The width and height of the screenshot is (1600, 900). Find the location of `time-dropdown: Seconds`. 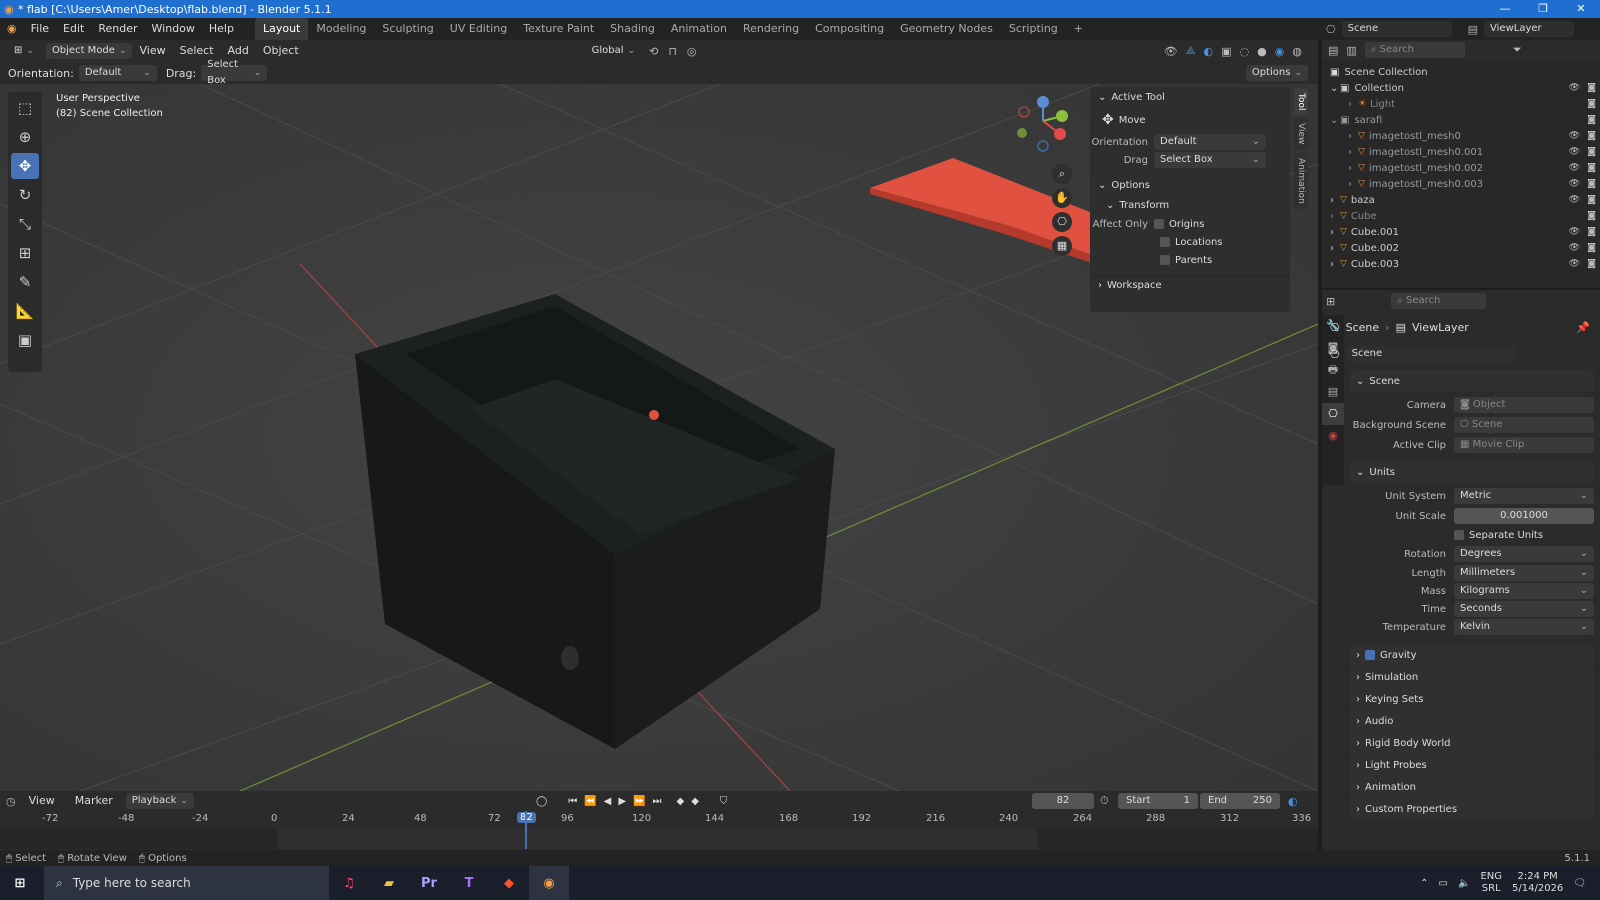

time-dropdown: Seconds is located at coordinates (1524, 609).